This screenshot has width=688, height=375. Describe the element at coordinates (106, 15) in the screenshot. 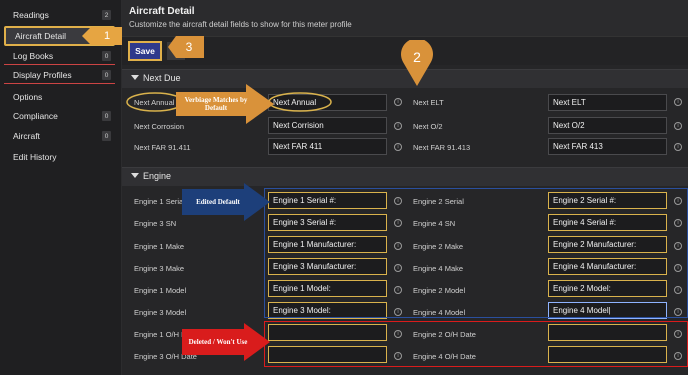

I see `count-badge: 2` at that location.